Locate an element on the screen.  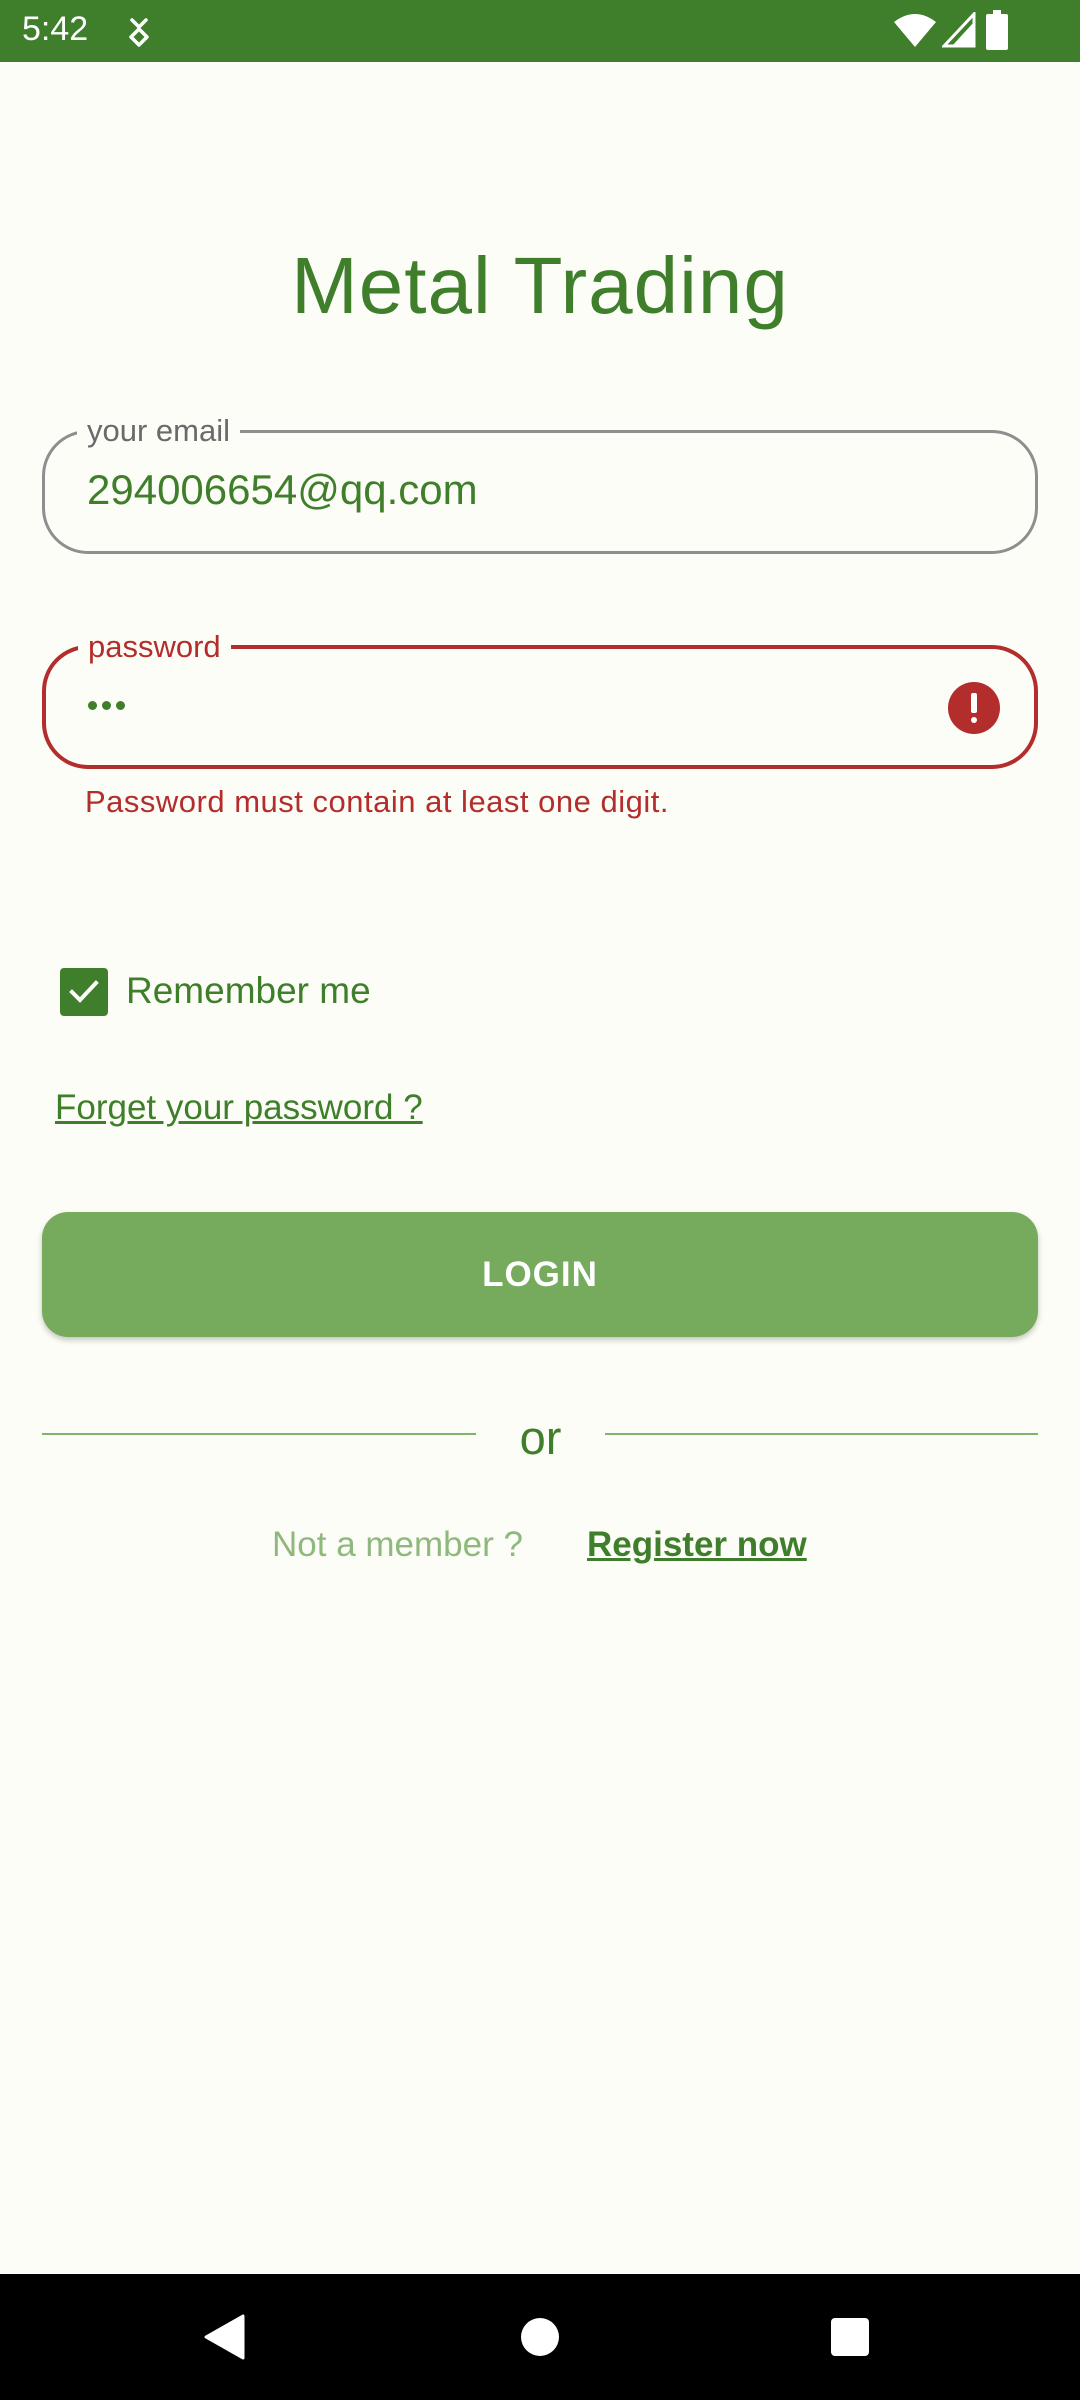
wifi-icon is located at coordinates (915, 30).